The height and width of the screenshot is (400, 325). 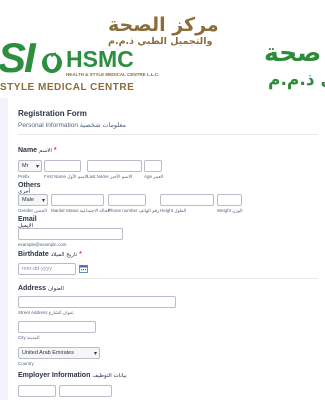 I want to click on form-title: Registration Form, so click(x=52, y=113).